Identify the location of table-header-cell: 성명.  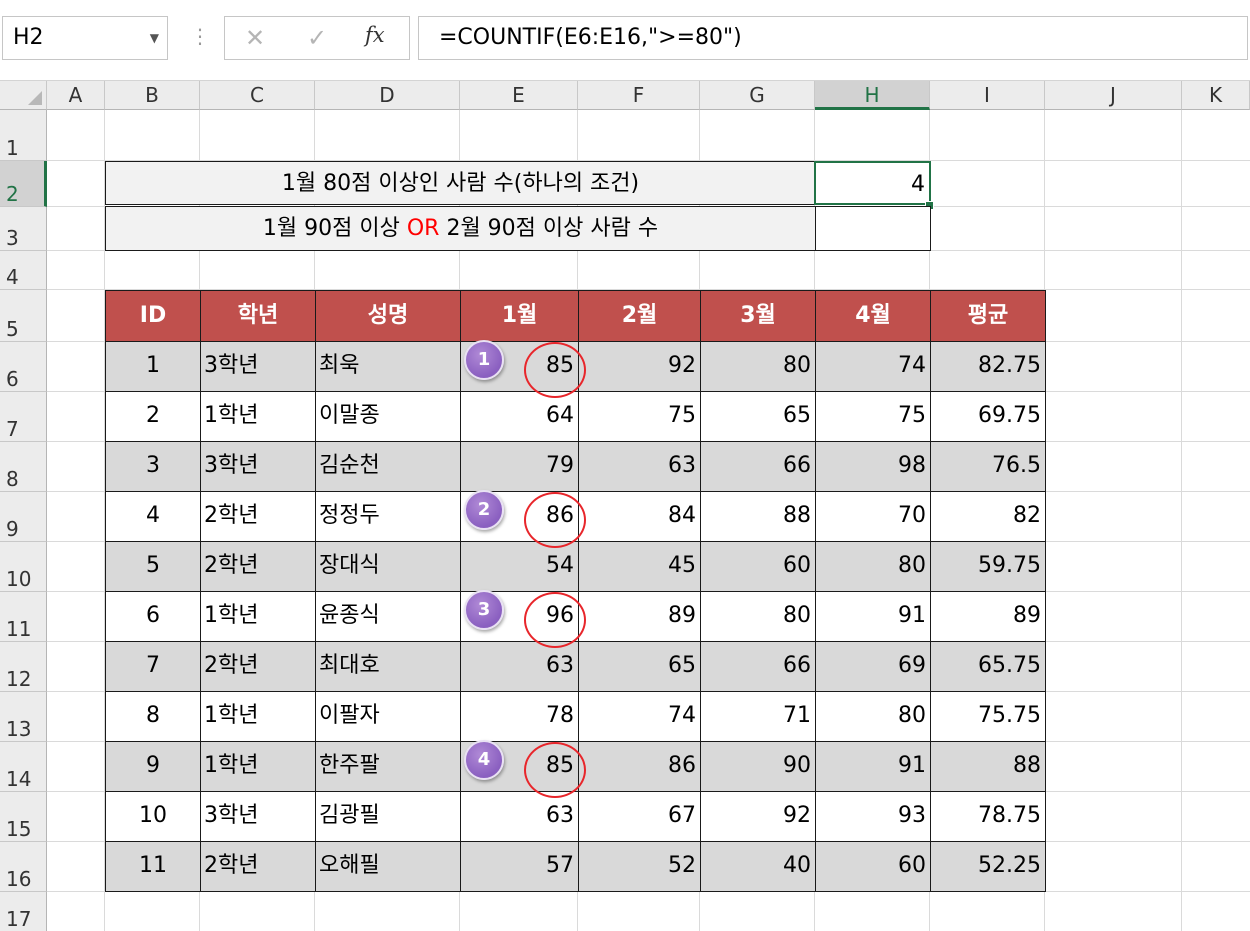
(388, 316).